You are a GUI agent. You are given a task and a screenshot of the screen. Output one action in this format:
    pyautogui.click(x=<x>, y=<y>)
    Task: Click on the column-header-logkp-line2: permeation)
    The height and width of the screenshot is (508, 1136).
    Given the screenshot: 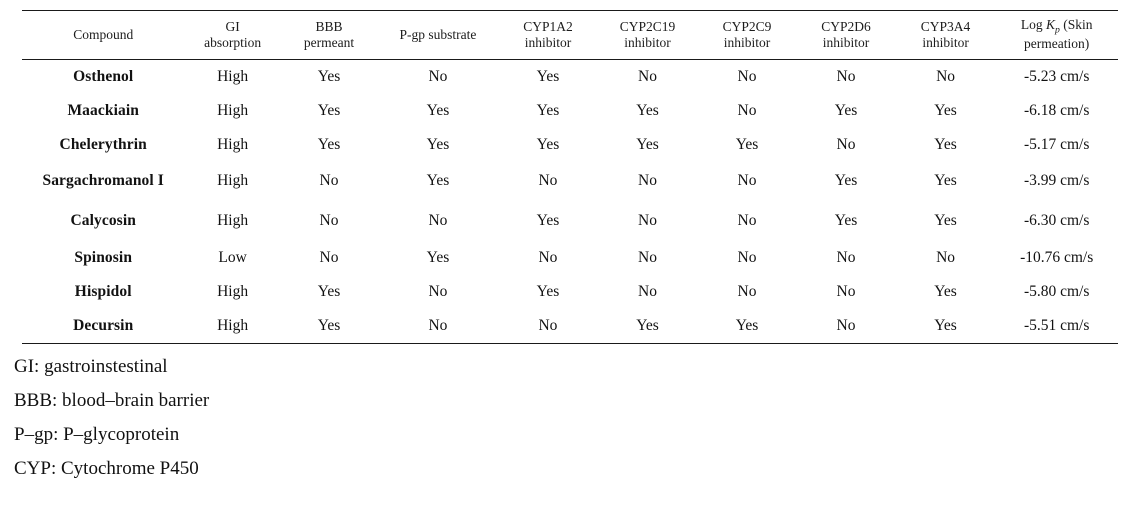 What is the action you would take?
    pyautogui.click(x=1057, y=44)
    